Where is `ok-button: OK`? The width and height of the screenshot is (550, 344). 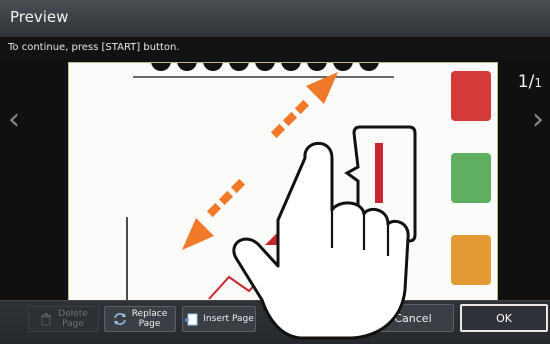
ok-button: OK is located at coordinates (504, 318).